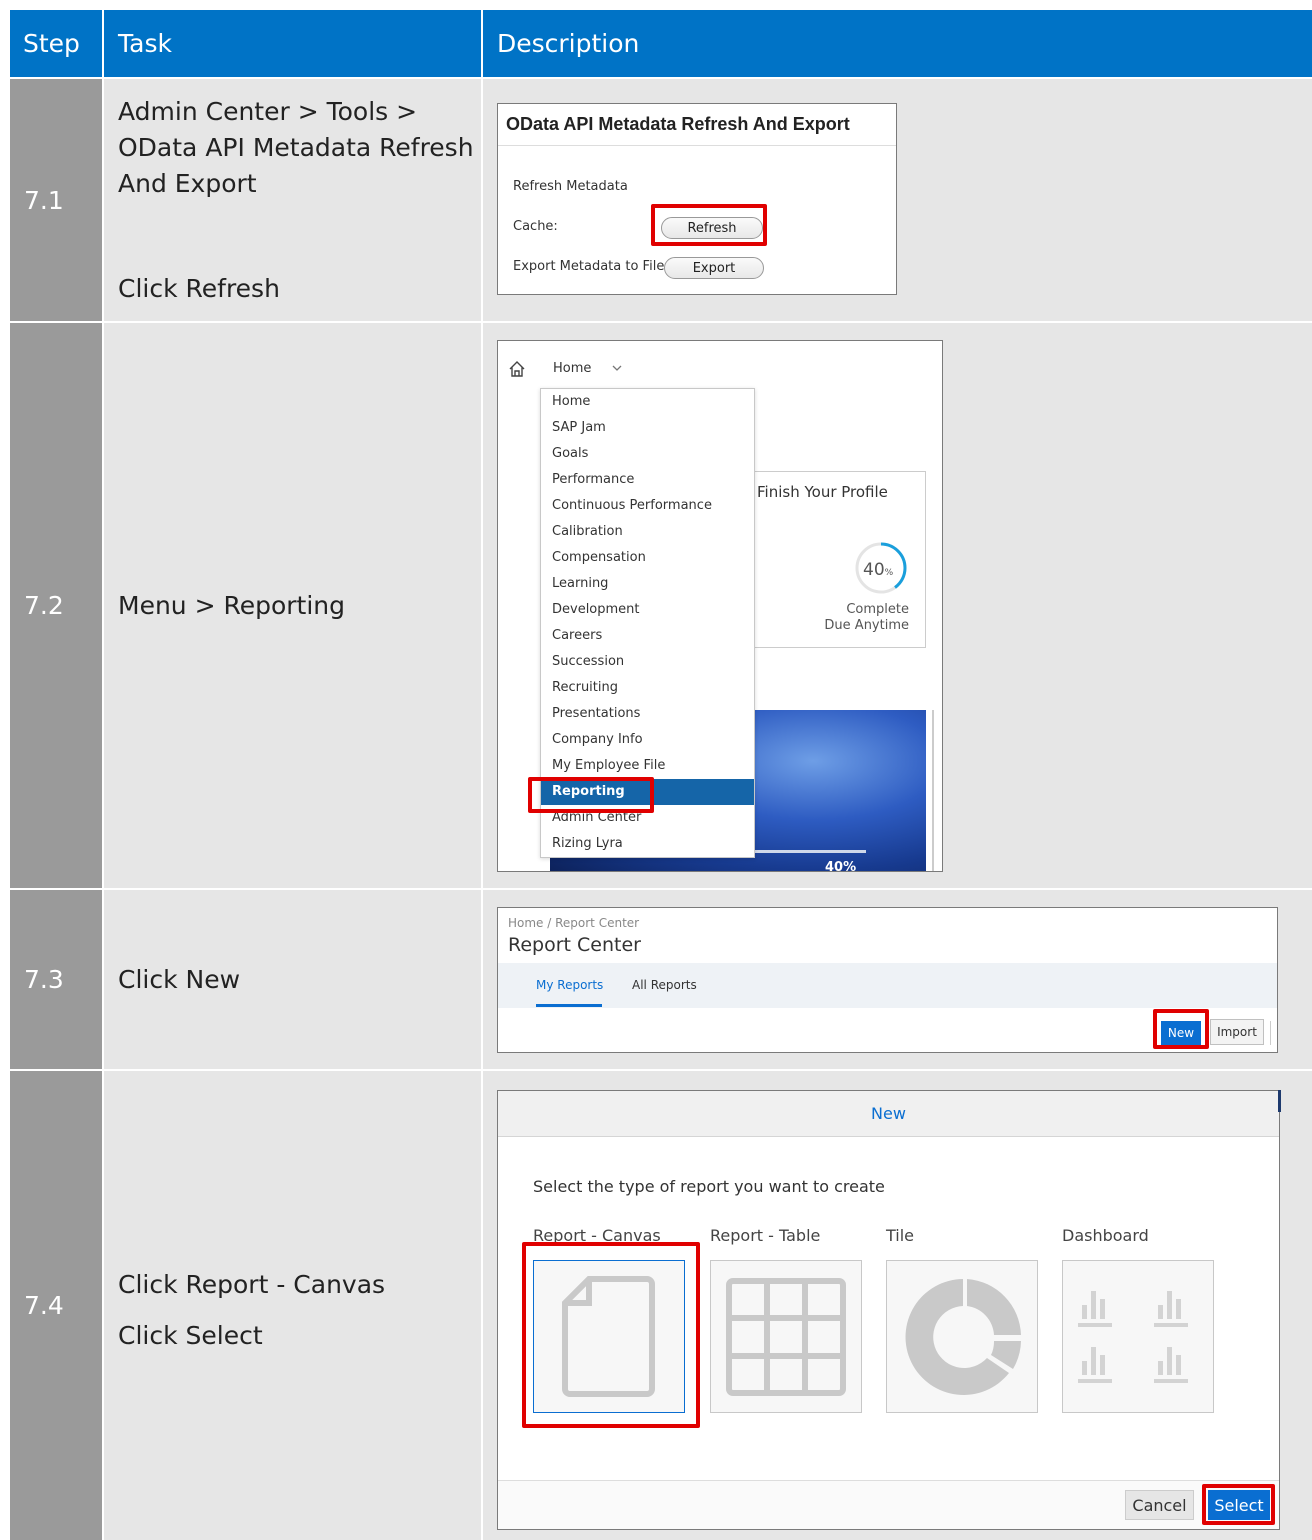 This screenshot has width=1312, height=1540. What do you see at coordinates (569, 1005) in the screenshot?
I see `tab-underline` at bounding box center [569, 1005].